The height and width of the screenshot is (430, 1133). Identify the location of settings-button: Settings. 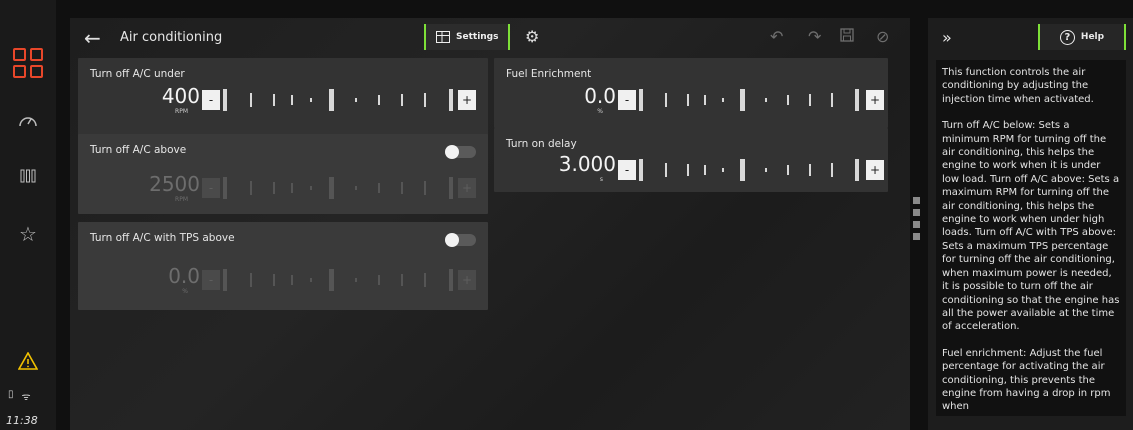
(467, 37).